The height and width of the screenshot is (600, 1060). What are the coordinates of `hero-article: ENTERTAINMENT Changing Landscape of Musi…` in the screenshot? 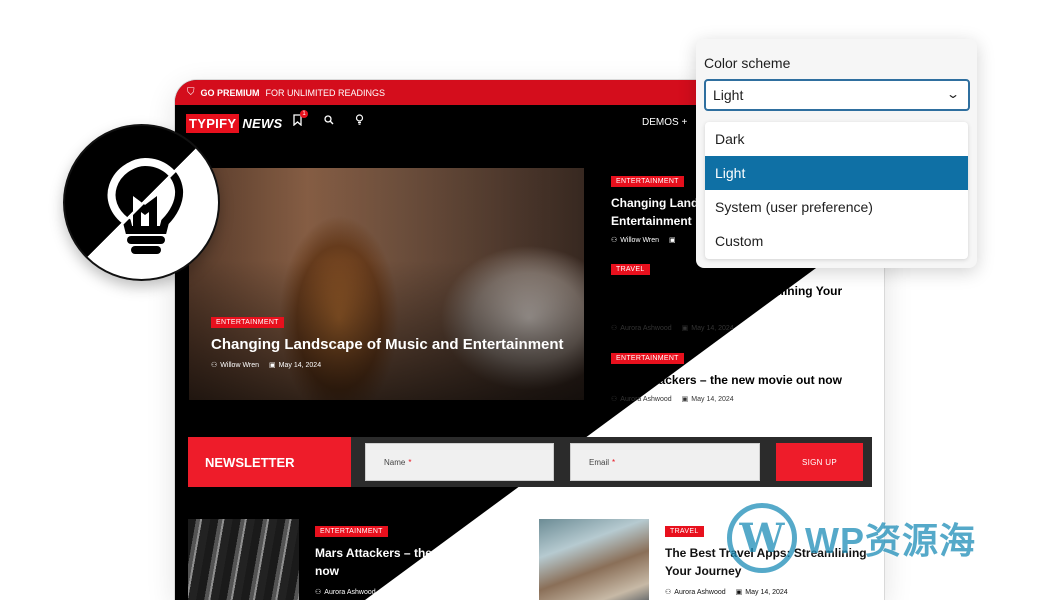 It's located at (387, 340).